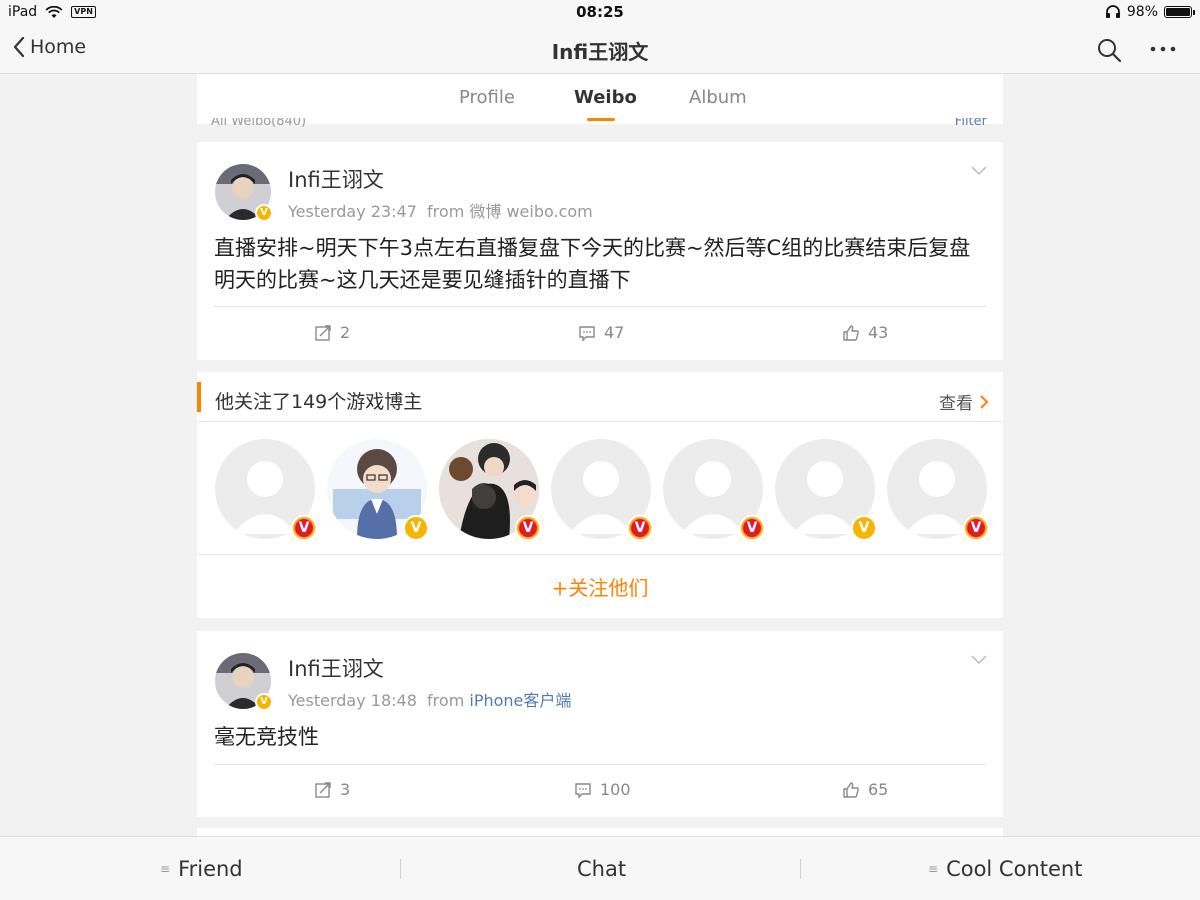  I want to click on tab-weibo: Weibo, so click(605, 97).